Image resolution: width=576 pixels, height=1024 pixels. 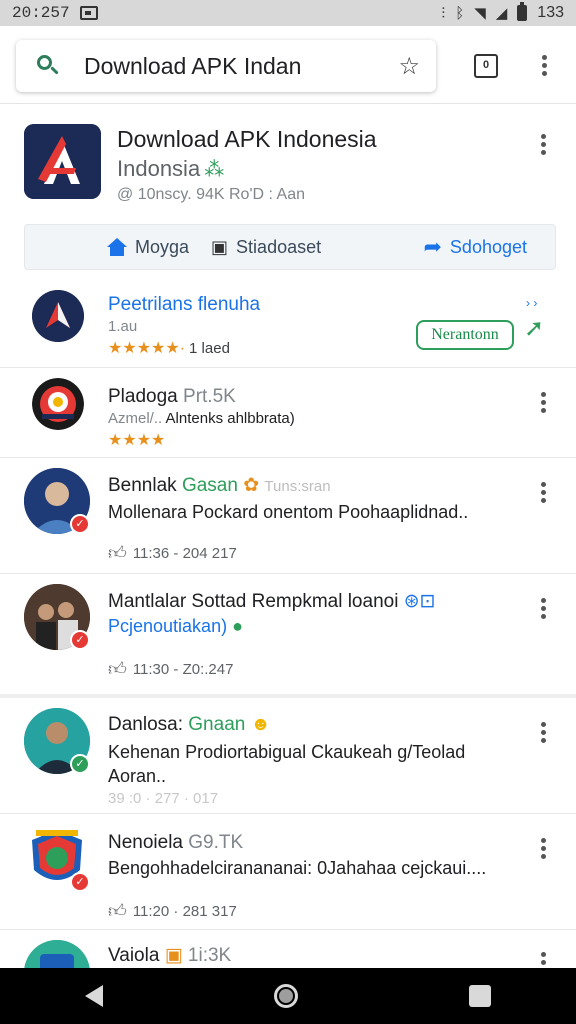 I want to click on chat-action-label: Stiadoaset, so click(x=279, y=246).